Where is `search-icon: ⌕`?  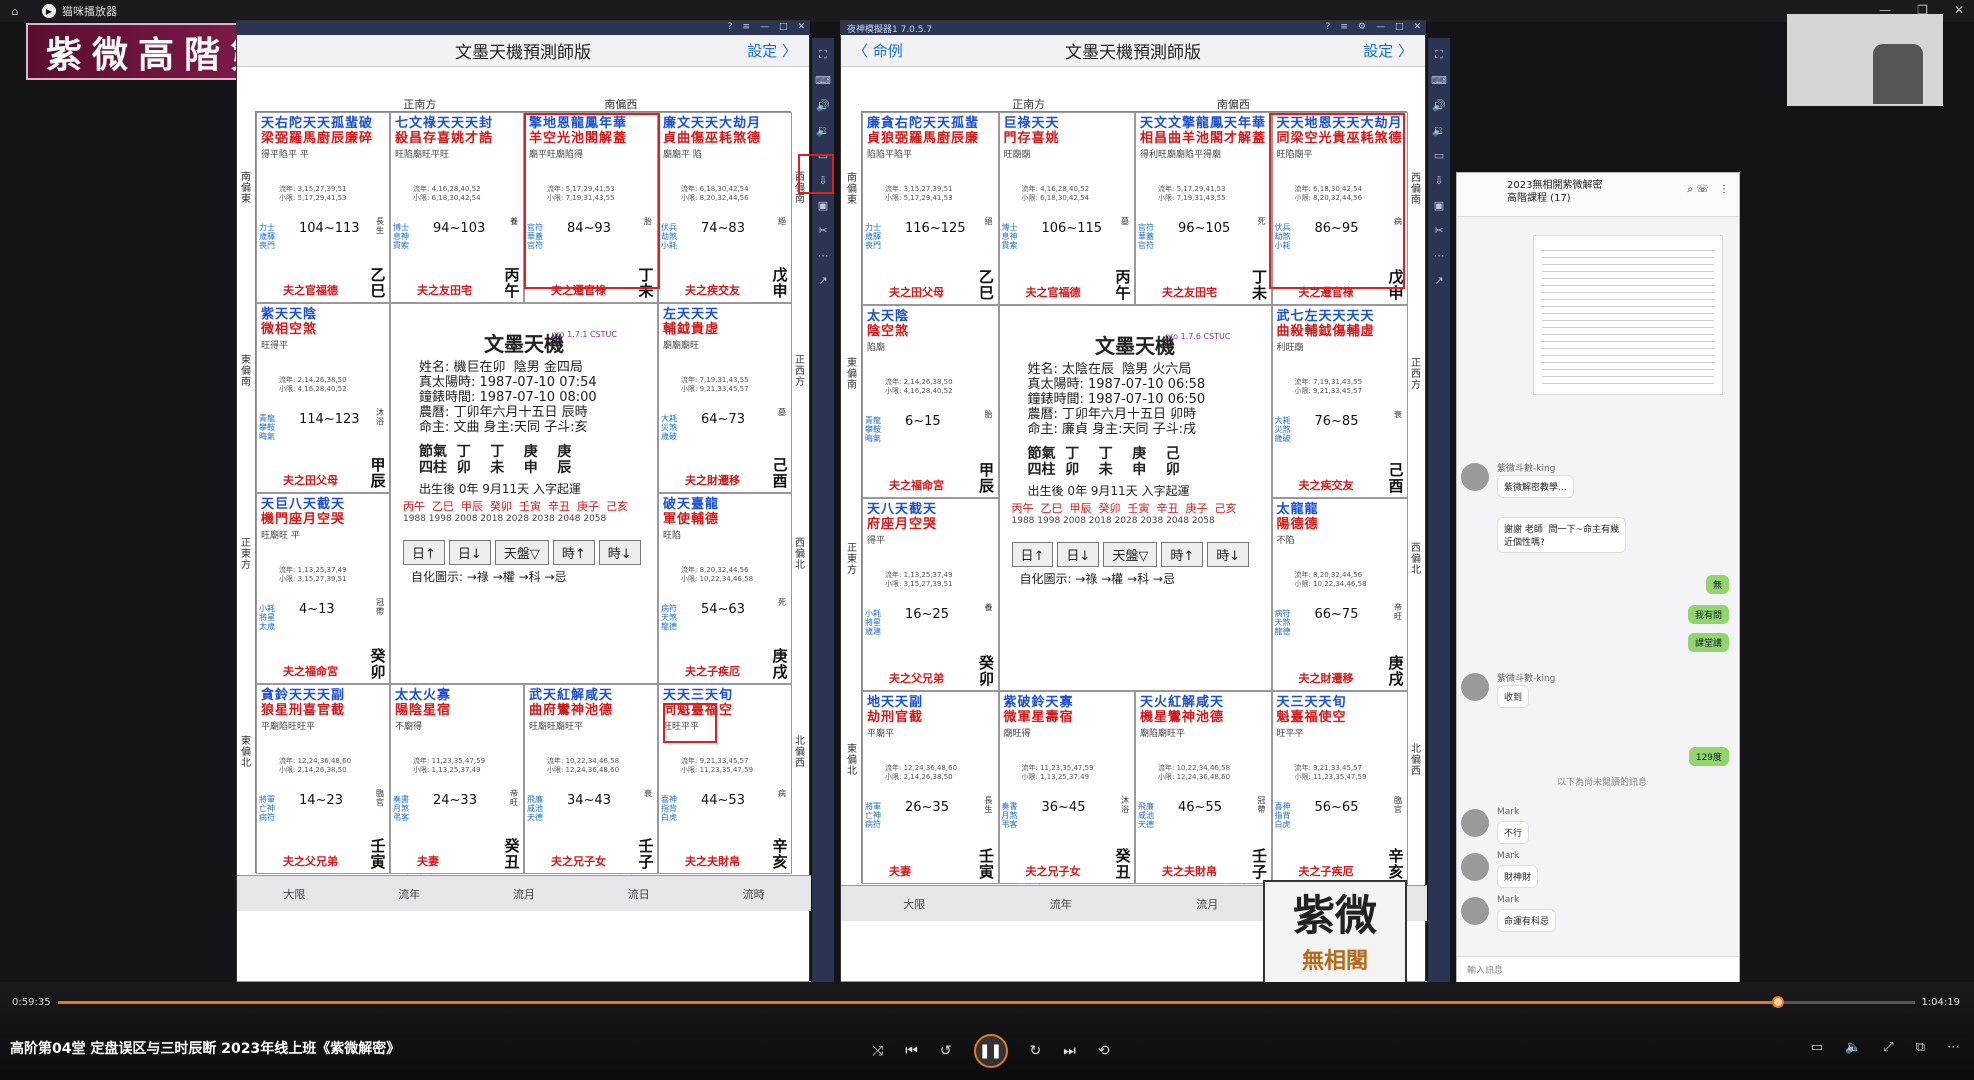
search-icon: ⌕ is located at coordinates (1690, 189).